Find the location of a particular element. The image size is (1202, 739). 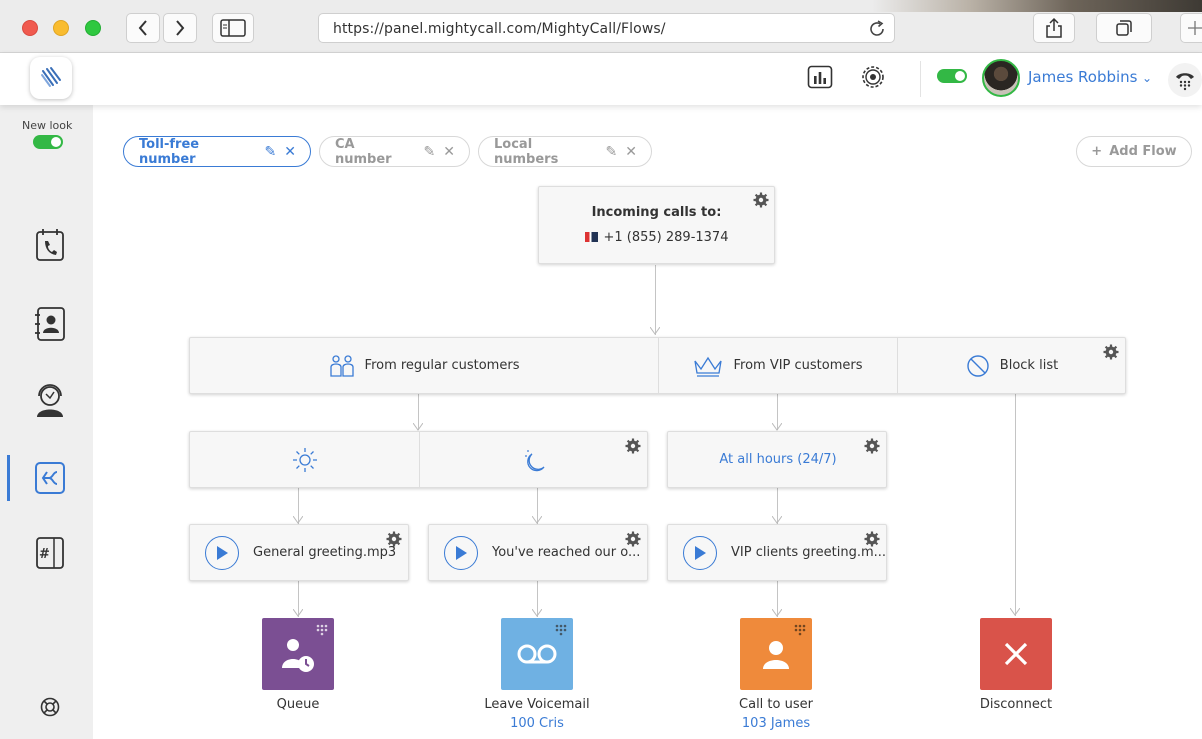

tab-label: Local numbers is located at coordinates (526, 151).